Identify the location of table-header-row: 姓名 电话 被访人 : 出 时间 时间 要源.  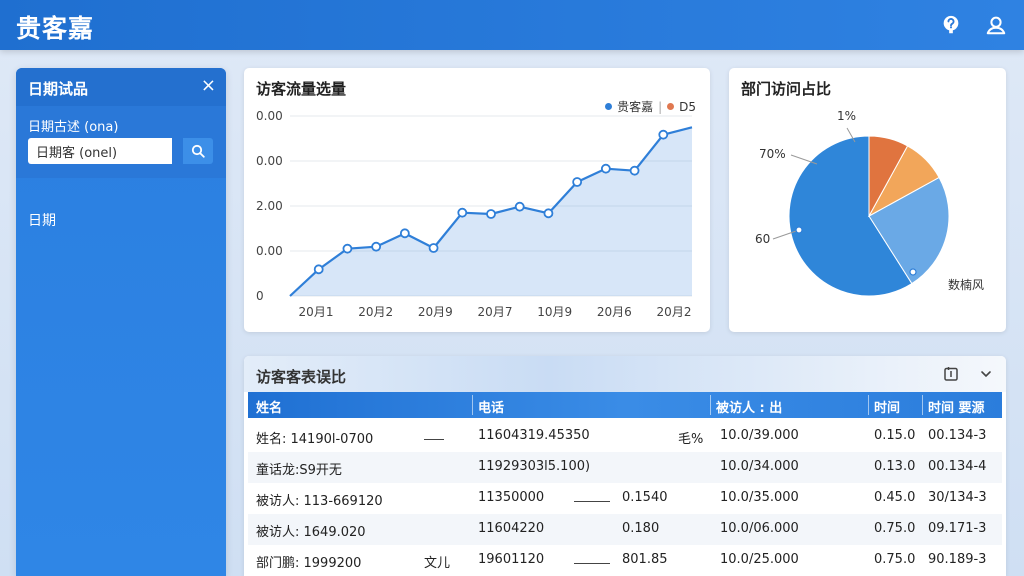
(625, 405).